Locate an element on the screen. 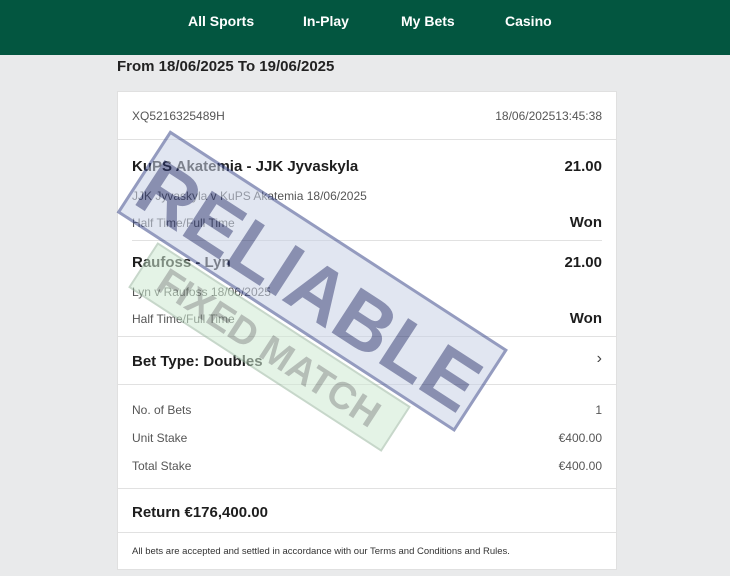  total-stake-value: €400.00 is located at coordinates (580, 466).